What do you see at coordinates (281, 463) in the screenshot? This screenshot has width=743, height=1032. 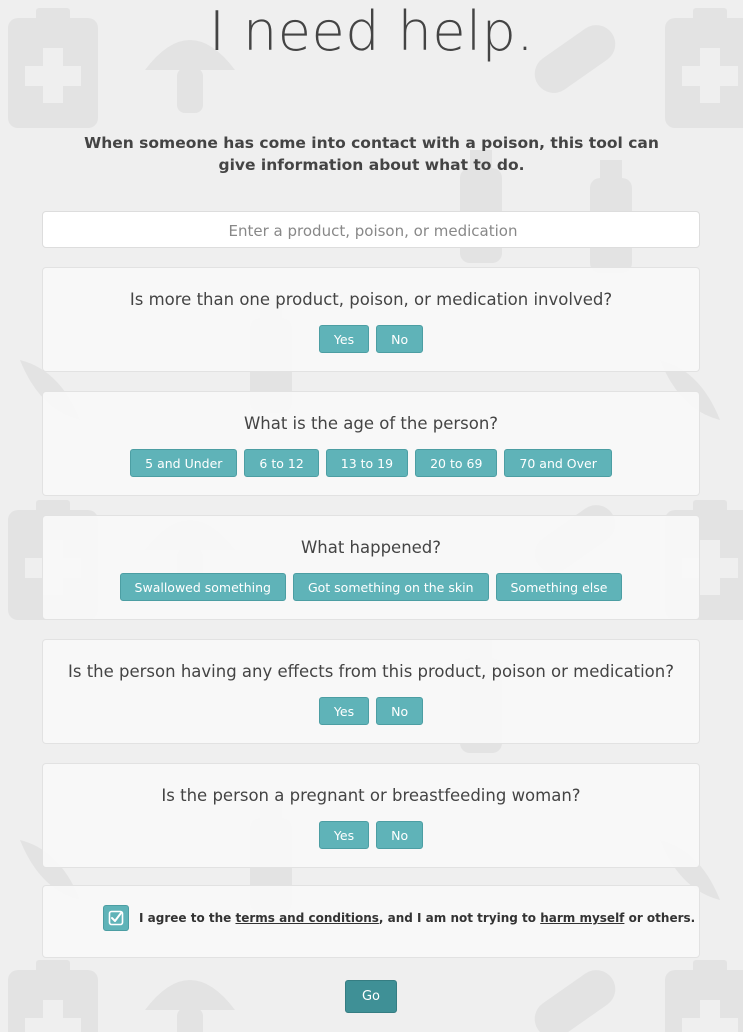 I see `age-6-12-button: 6 to 12` at bounding box center [281, 463].